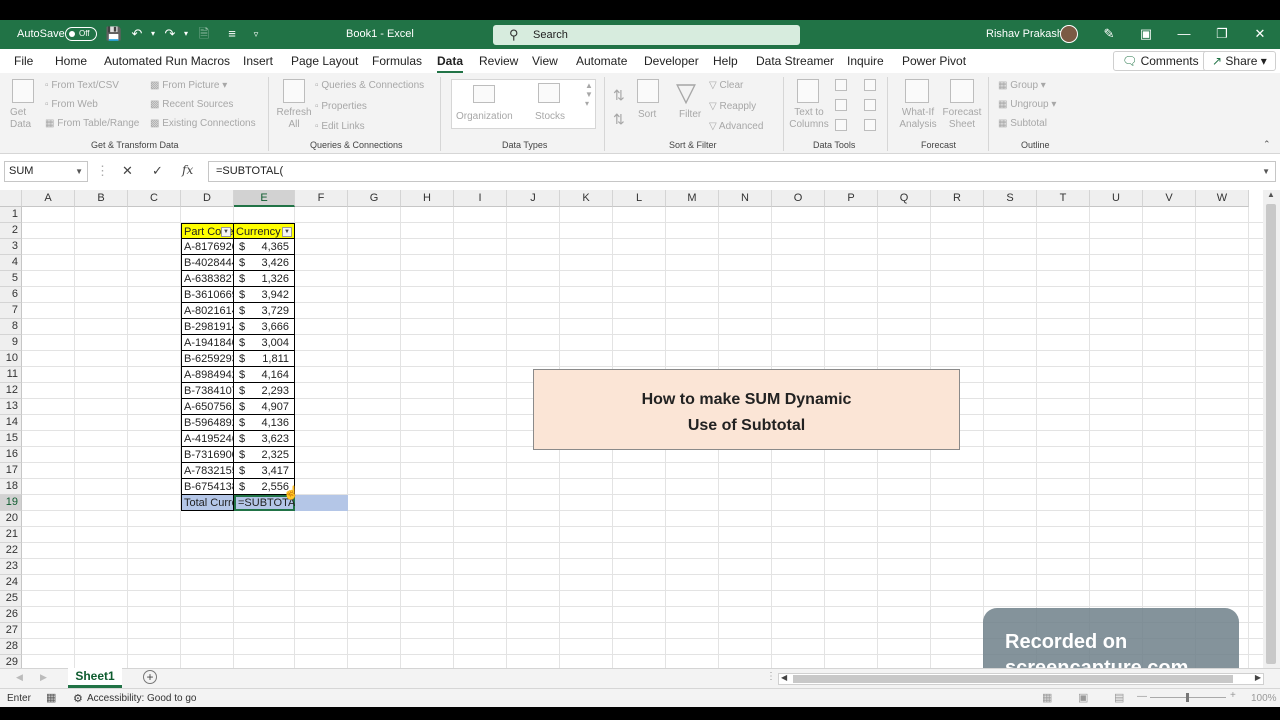  What do you see at coordinates (207, 247) in the screenshot?
I see `part-code-cell: A-81769200` at bounding box center [207, 247].